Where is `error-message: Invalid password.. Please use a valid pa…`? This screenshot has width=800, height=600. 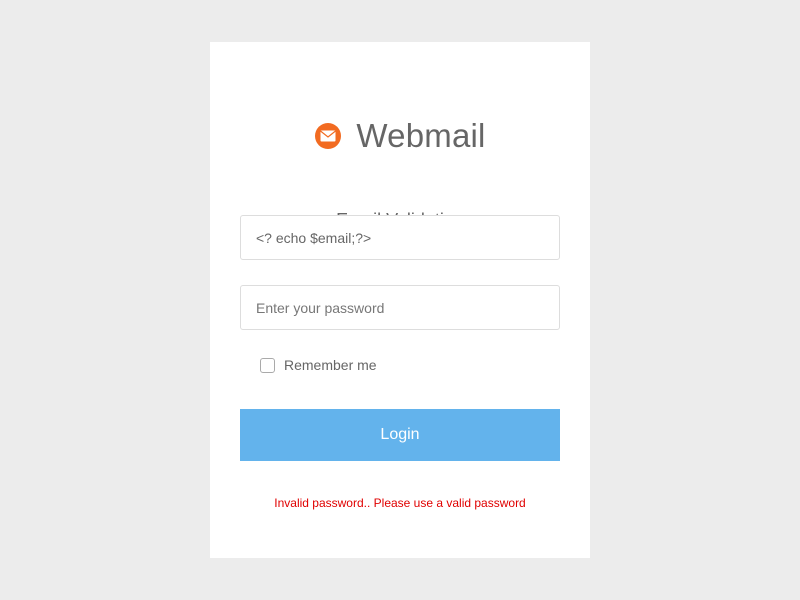 error-message: Invalid password.. Please use a valid pa… is located at coordinates (400, 503).